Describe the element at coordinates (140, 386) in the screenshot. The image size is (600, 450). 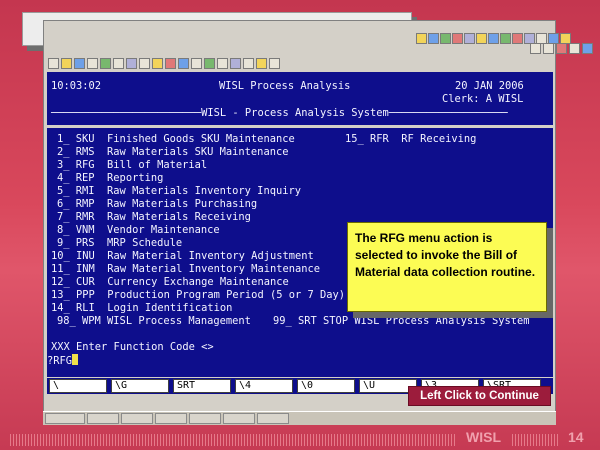
I see `function-key: \G` at that location.